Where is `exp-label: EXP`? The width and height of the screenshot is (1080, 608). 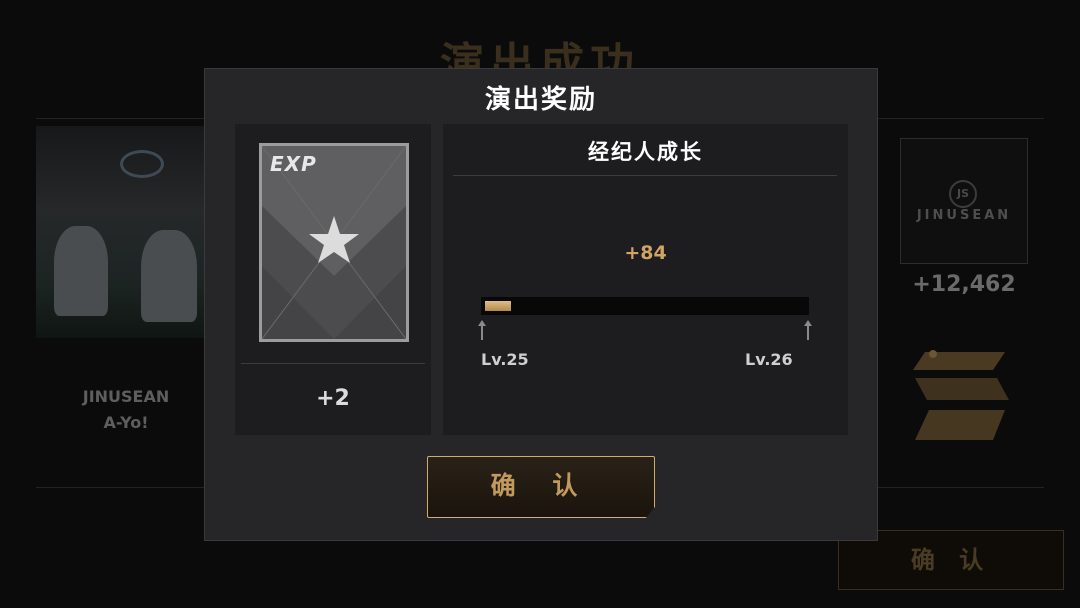 exp-label: EXP is located at coordinates (293, 164).